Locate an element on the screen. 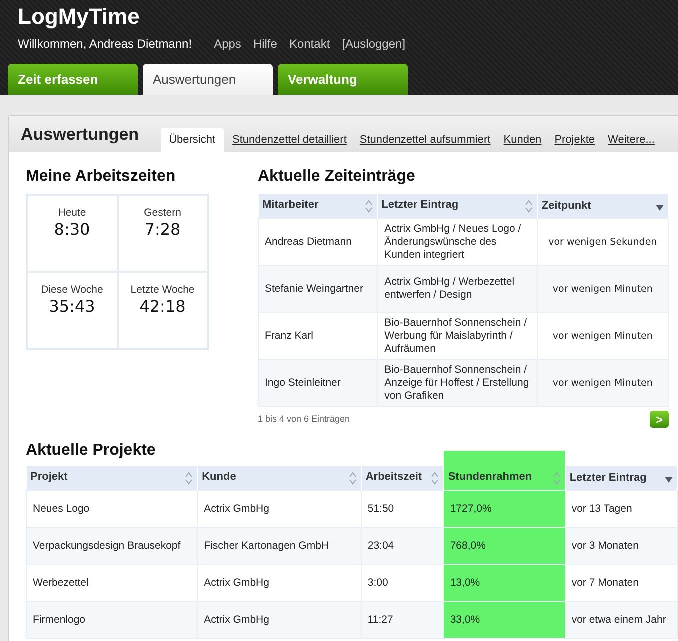 The height and width of the screenshot is (641, 678). time-label: Letzte Woche is located at coordinates (162, 290).